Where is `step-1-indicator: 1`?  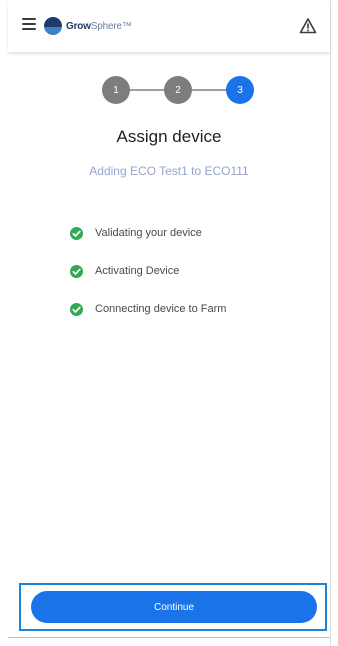 step-1-indicator: 1 is located at coordinates (116, 90).